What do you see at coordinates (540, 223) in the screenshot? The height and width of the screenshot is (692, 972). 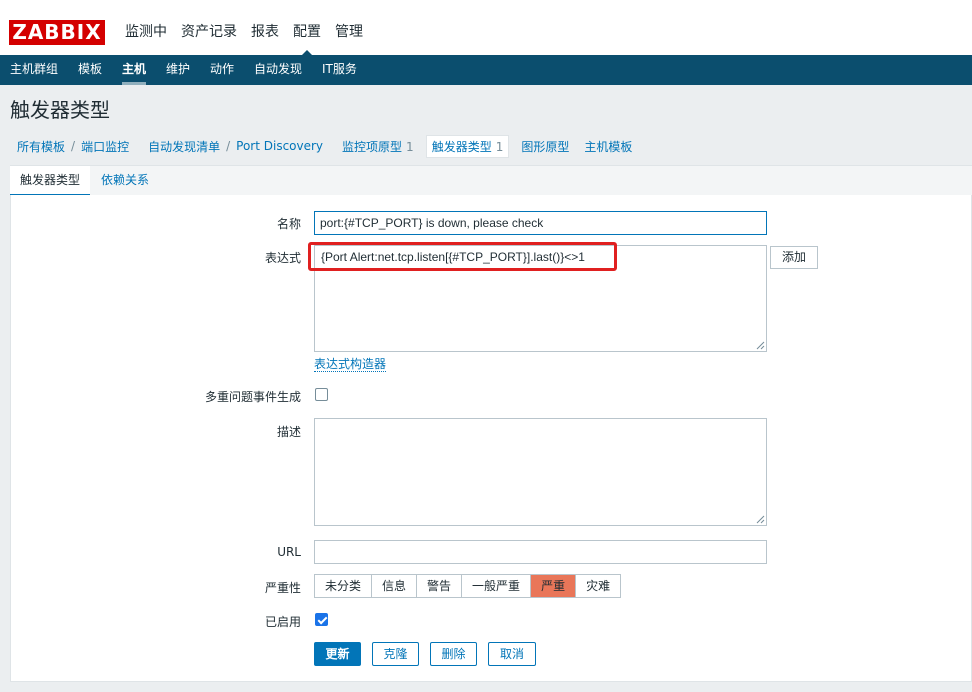 I see `name-input: port:{#TCP_PORT} is down, please check` at bounding box center [540, 223].